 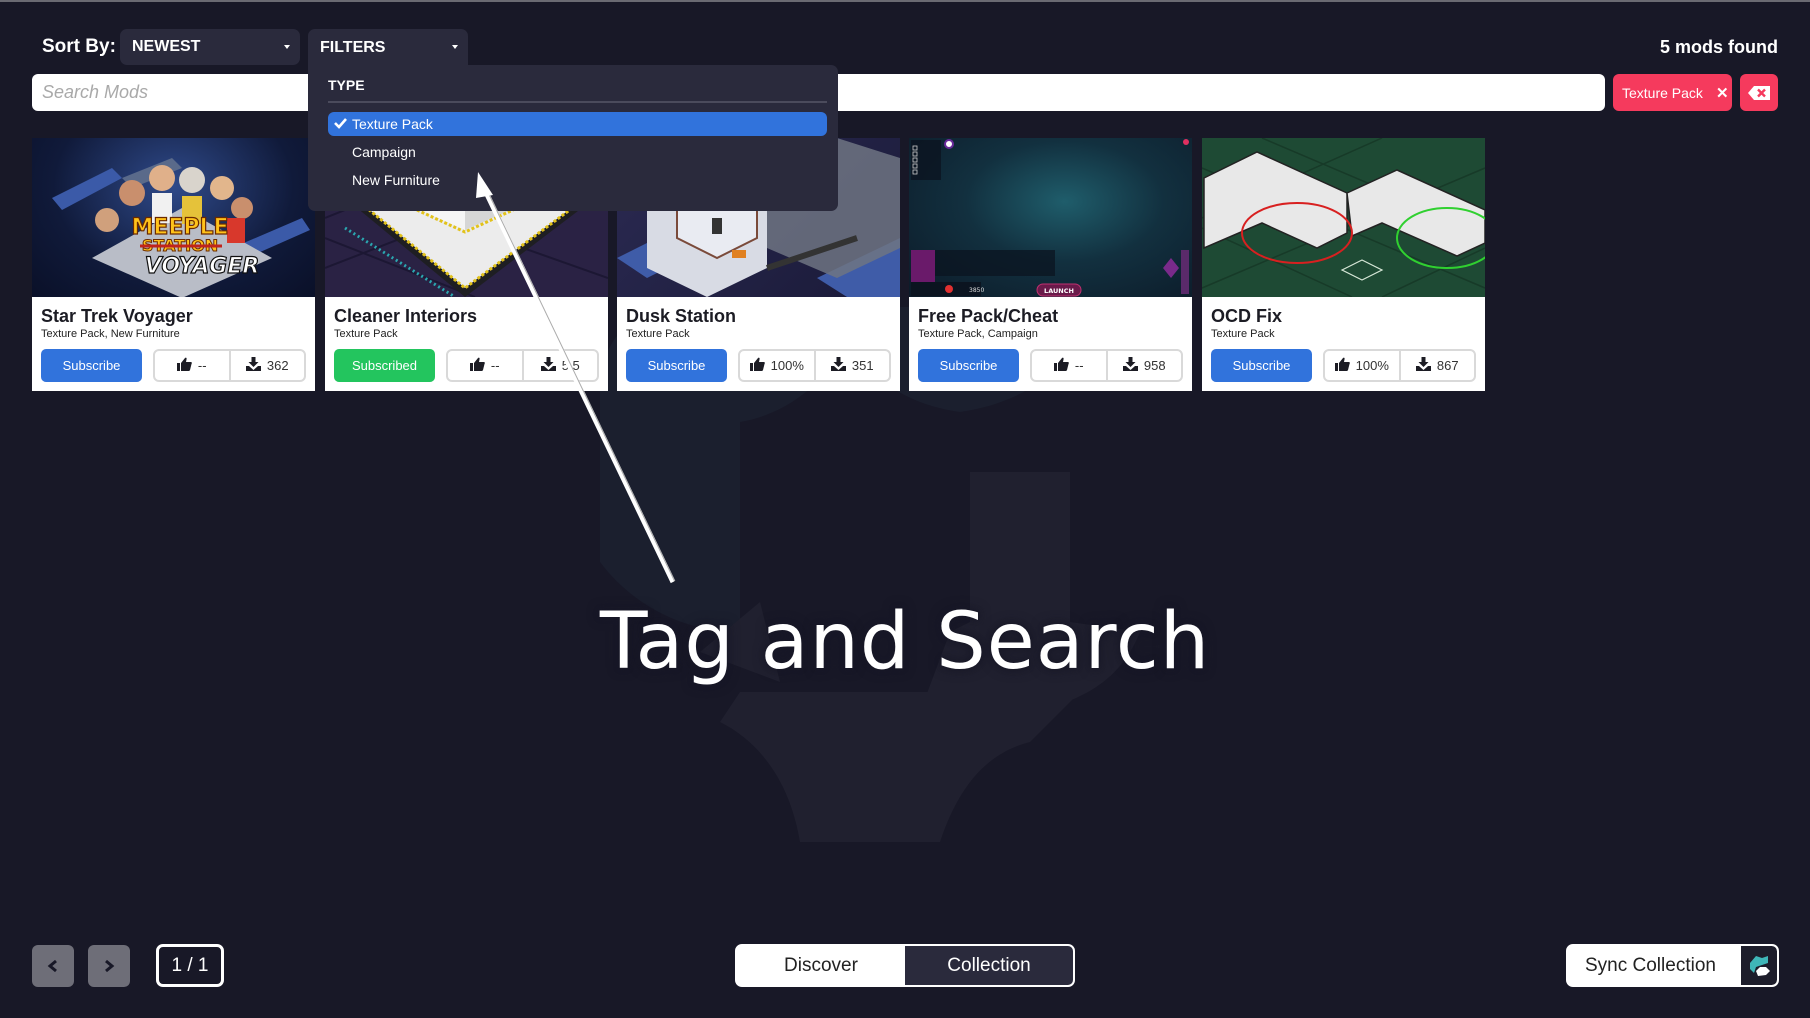 I want to click on mod-thumbnail, so click(x=1343, y=217).